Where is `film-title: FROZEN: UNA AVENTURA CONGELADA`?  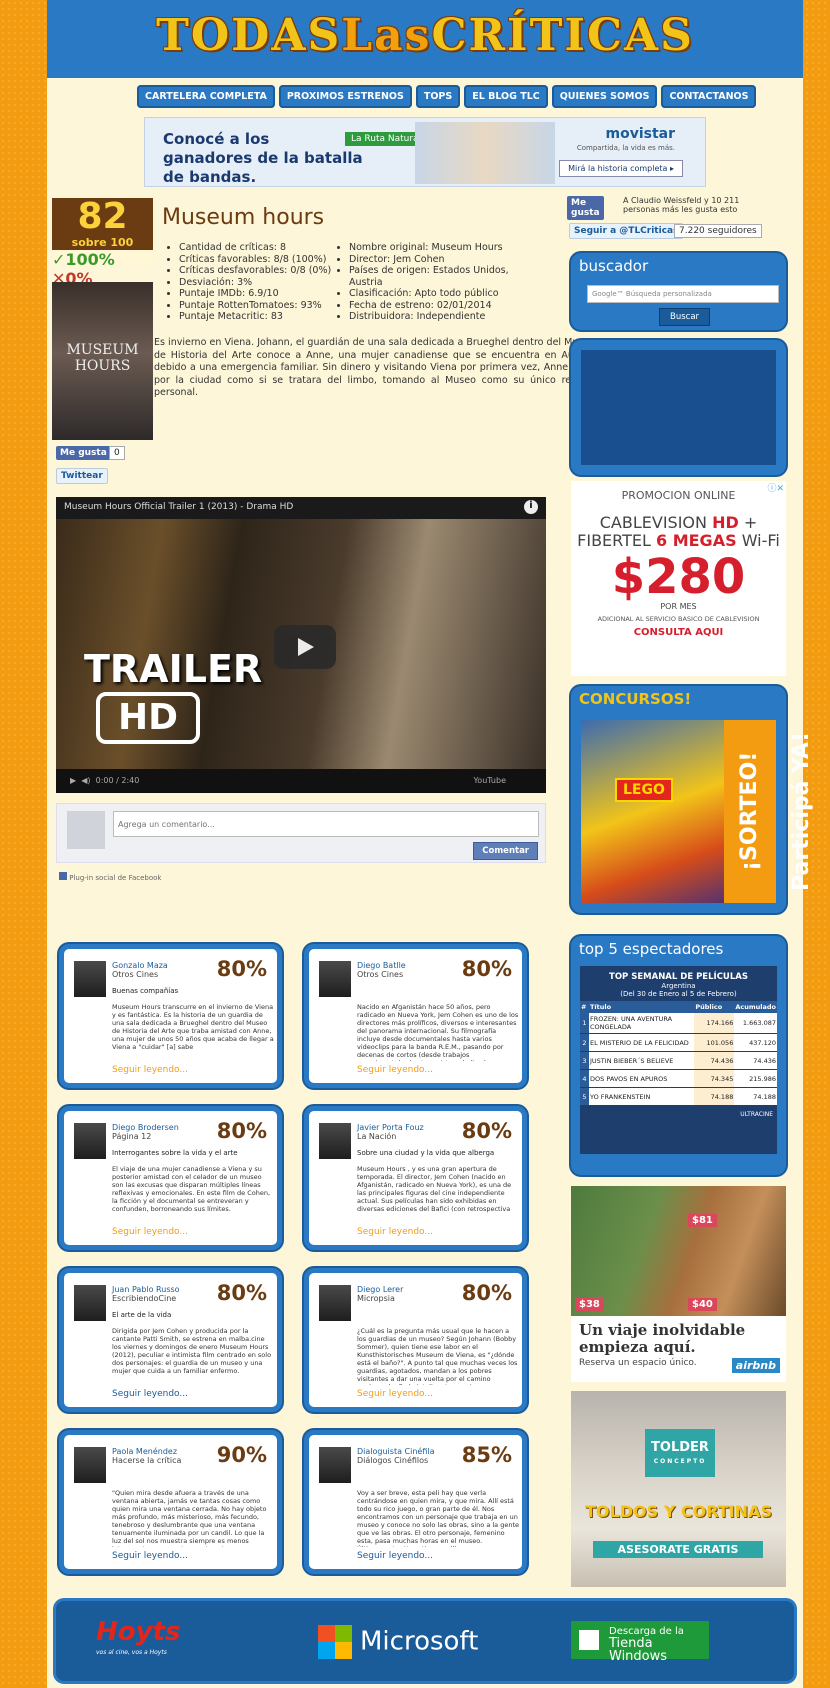 film-title: FROZEN: UNA AVENTURA CONGELADA is located at coordinates (642, 1023).